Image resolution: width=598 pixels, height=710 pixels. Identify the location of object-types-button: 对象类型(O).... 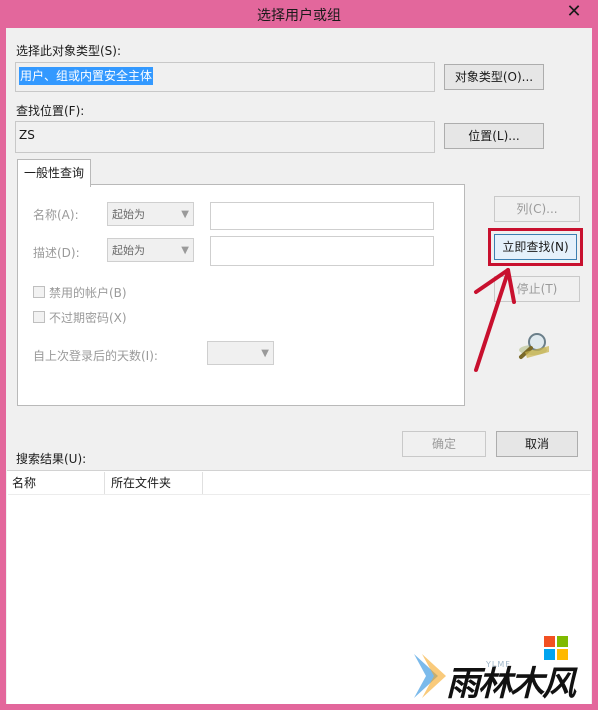
(494, 77).